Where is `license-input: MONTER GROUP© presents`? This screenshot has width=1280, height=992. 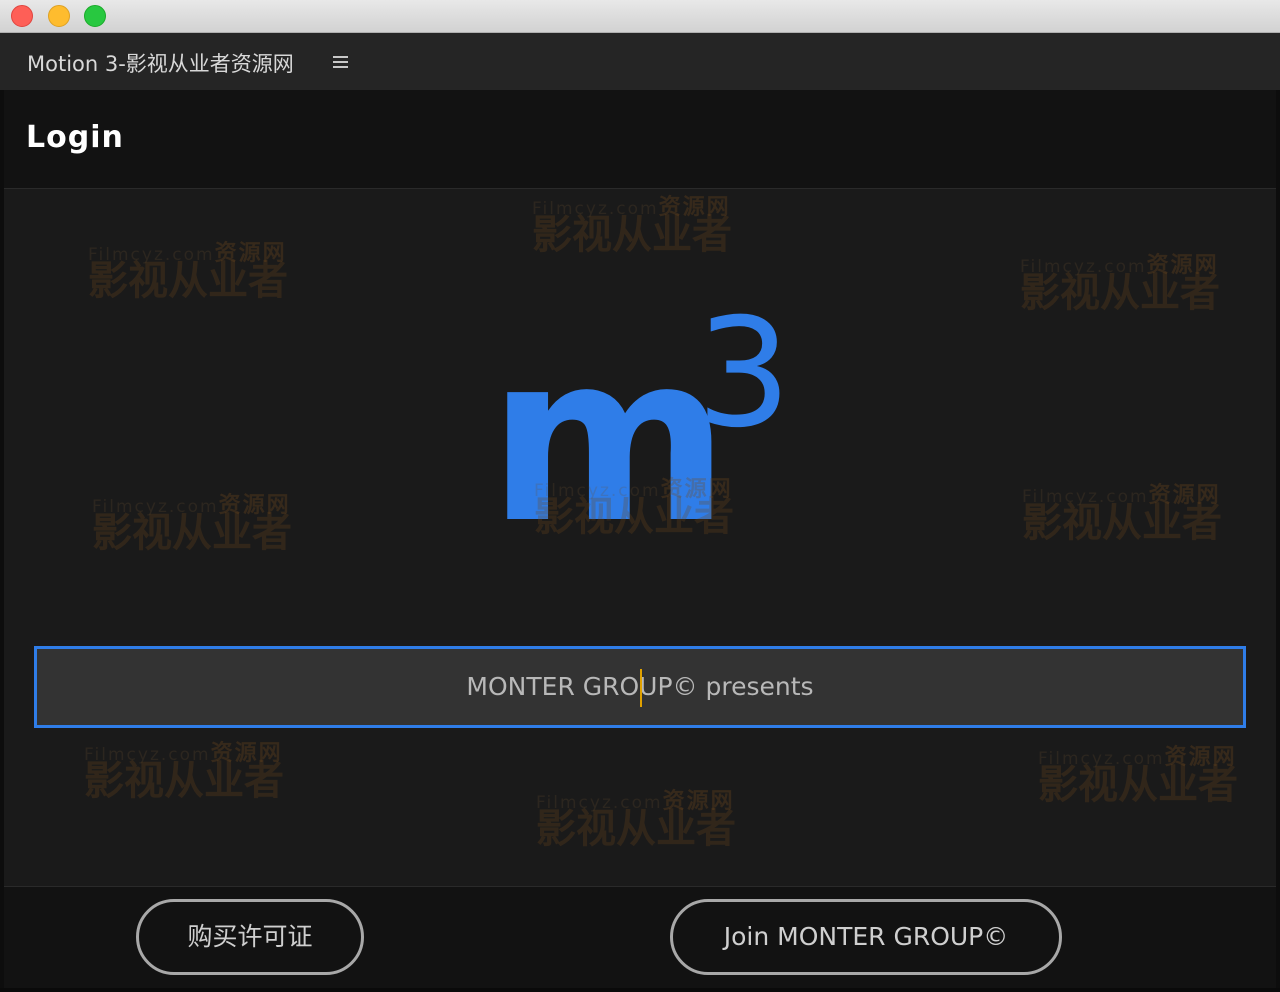 license-input: MONTER GROUP© presents is located at coordinates (640, 687).